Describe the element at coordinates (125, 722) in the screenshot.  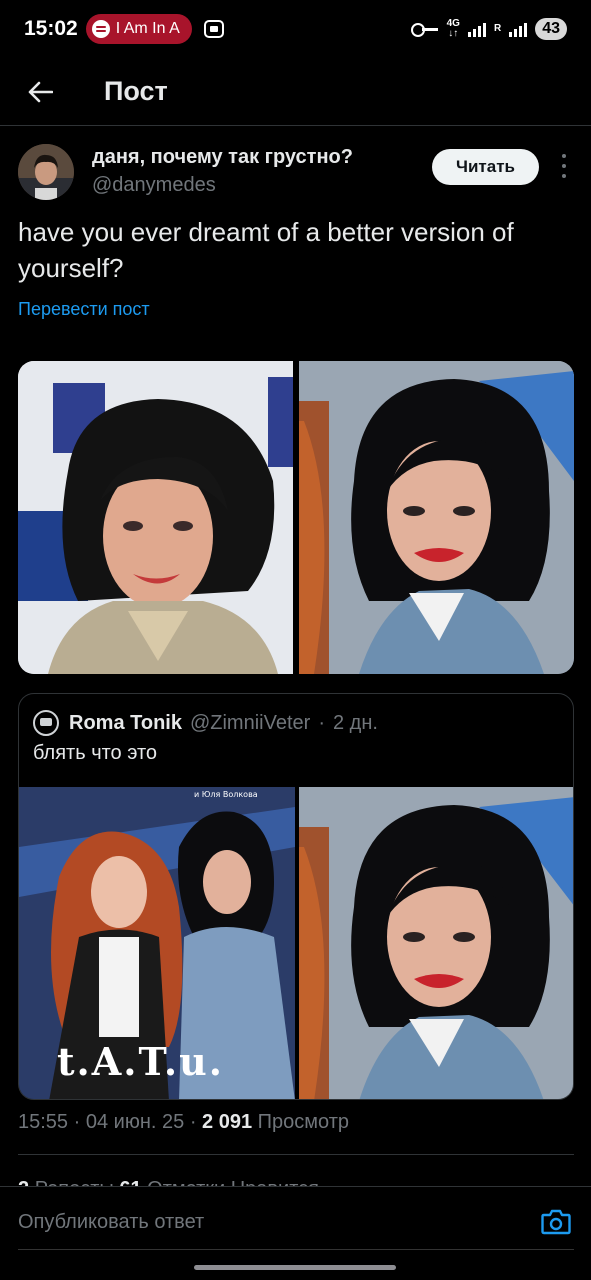
I see `quoted-author-name: Roma Tonik` at that location.